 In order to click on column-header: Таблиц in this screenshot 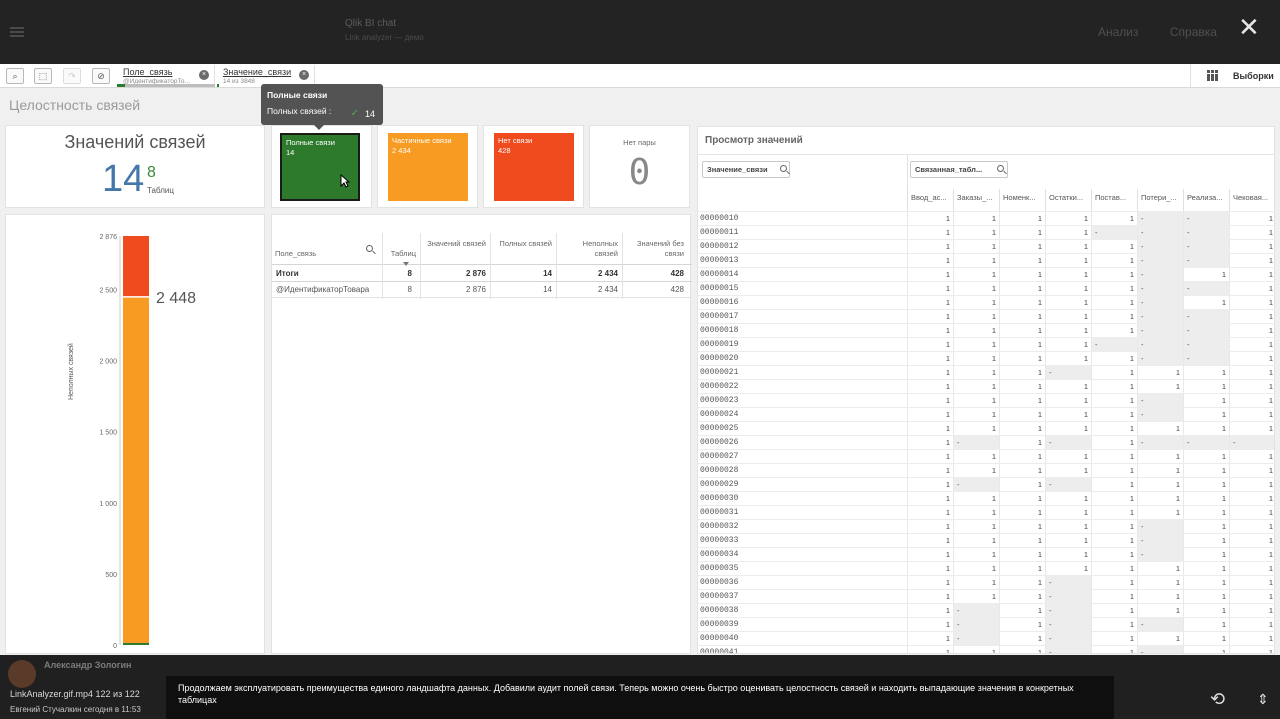, I will do `click(399, 254)`.